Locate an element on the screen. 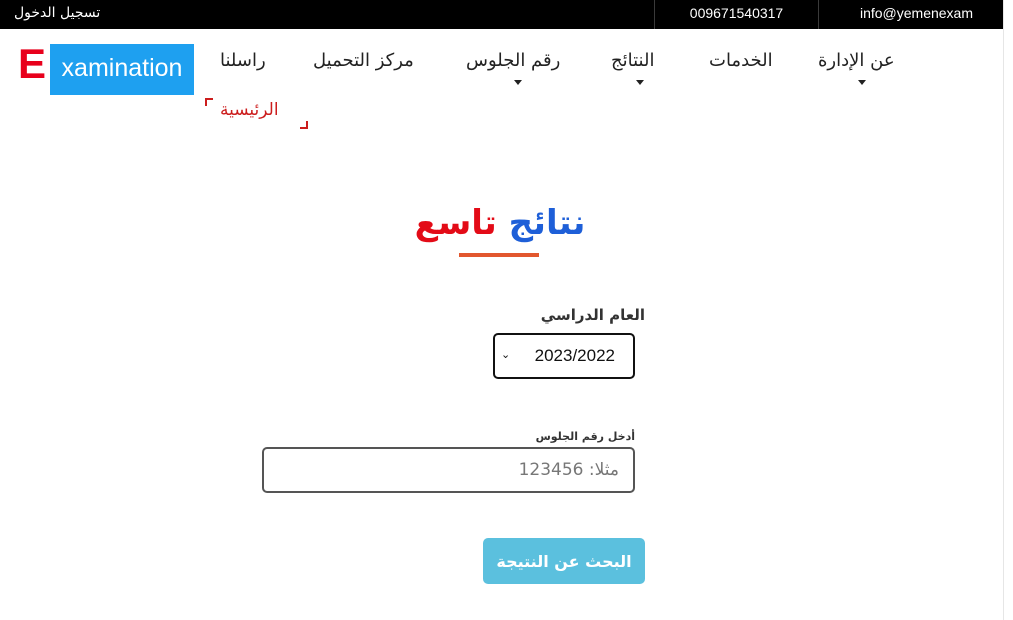 The width and height of the screenshot is (1013, 620). login-link: تسجيل الدخول is located at coordinates (57, 13).